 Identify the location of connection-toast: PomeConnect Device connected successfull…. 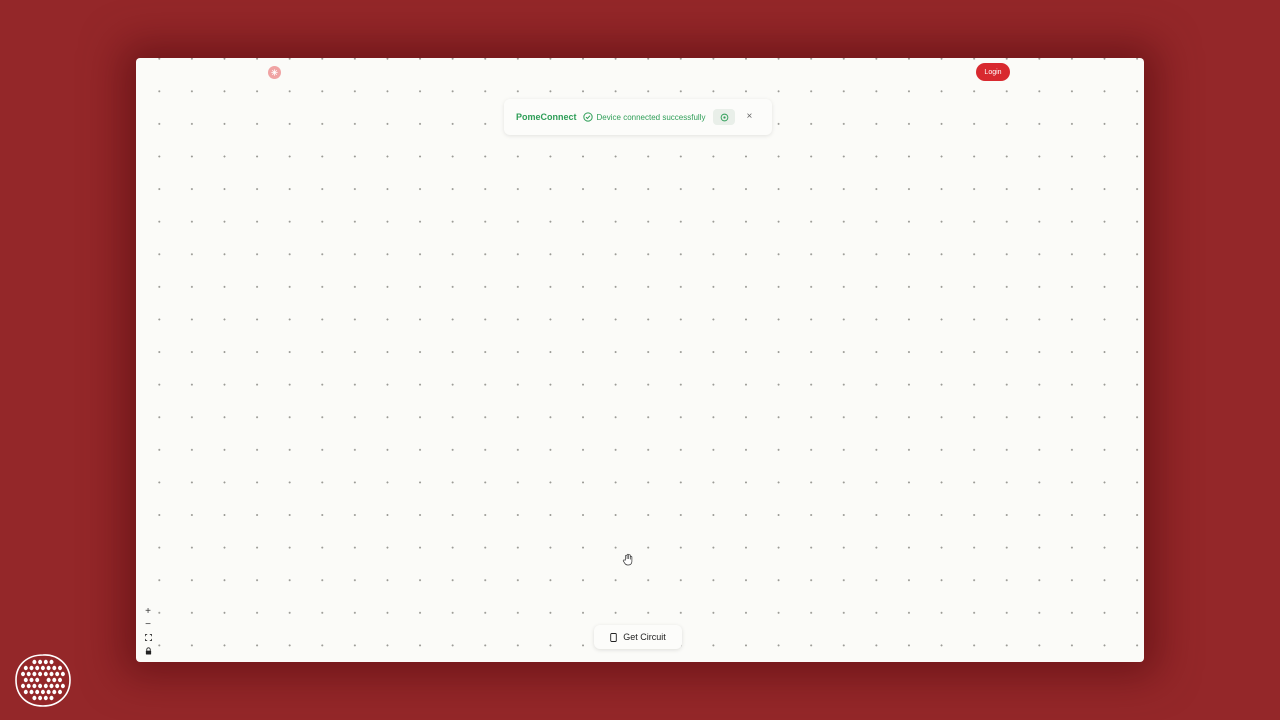
(638, 117).